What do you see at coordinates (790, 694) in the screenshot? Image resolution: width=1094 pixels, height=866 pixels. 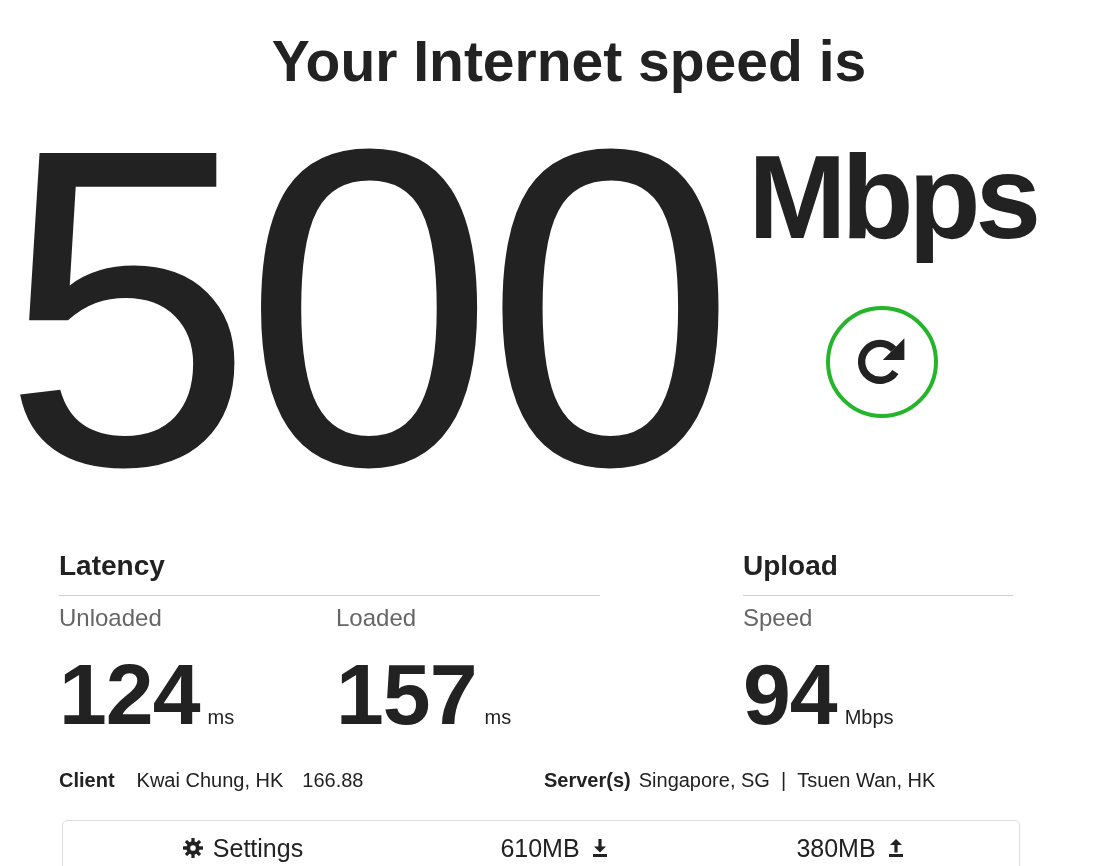 I see `metric-value: 94` at bounding box center [790, 694].